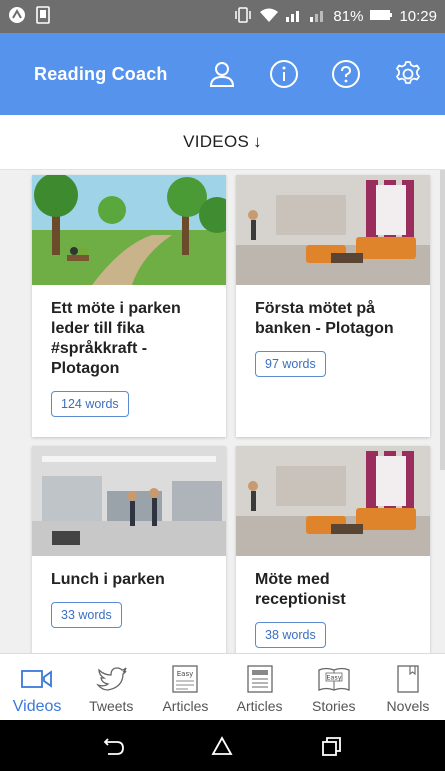 The image size is (445, 771). I want to click on app-notification-icon, so click(17, 17).